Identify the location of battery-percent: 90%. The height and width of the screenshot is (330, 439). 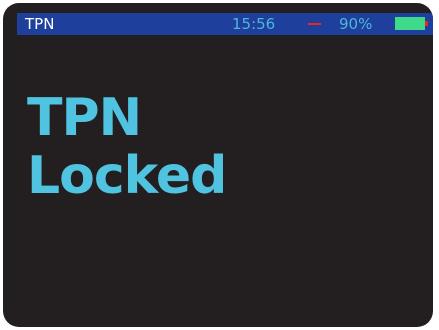
(356, 24).